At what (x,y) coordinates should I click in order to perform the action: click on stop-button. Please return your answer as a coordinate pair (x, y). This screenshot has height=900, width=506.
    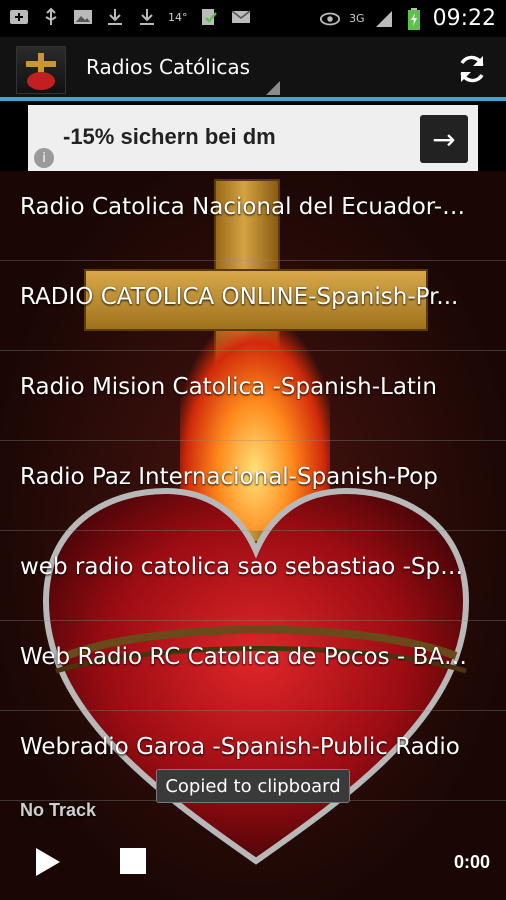
    Looking at the image, I should click on (133, 861).